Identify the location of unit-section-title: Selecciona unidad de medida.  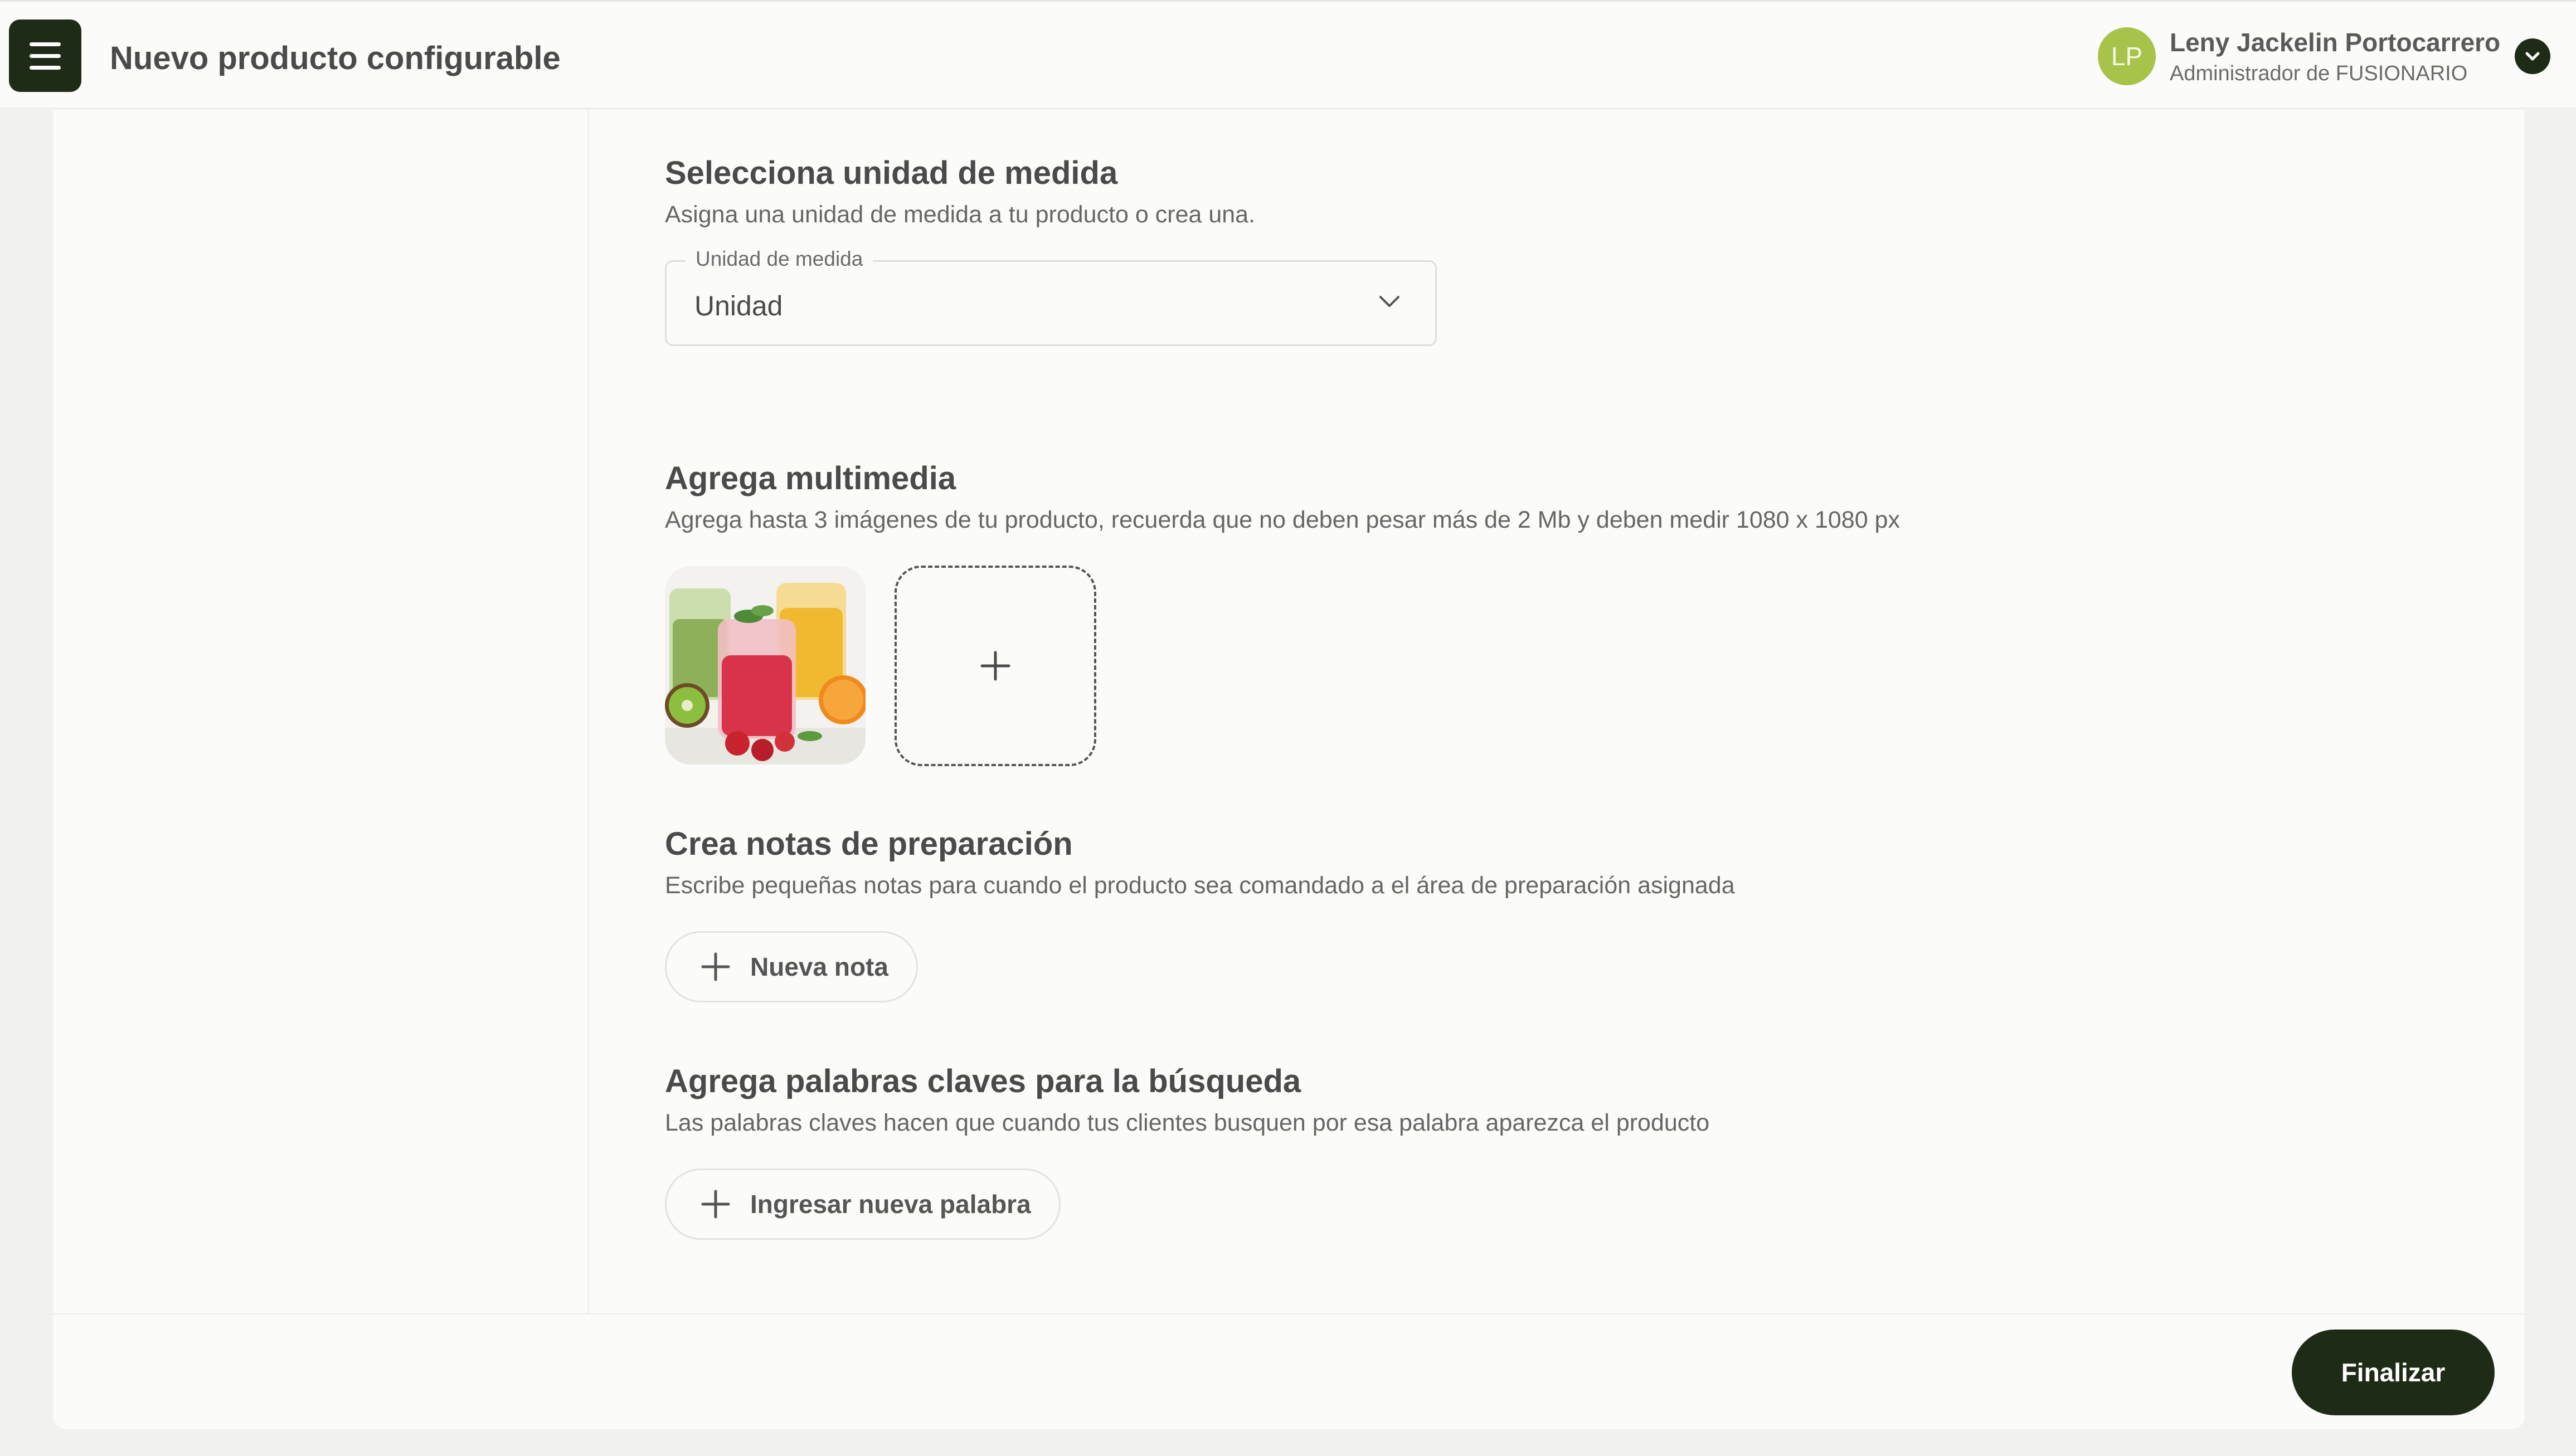
(892, 173).